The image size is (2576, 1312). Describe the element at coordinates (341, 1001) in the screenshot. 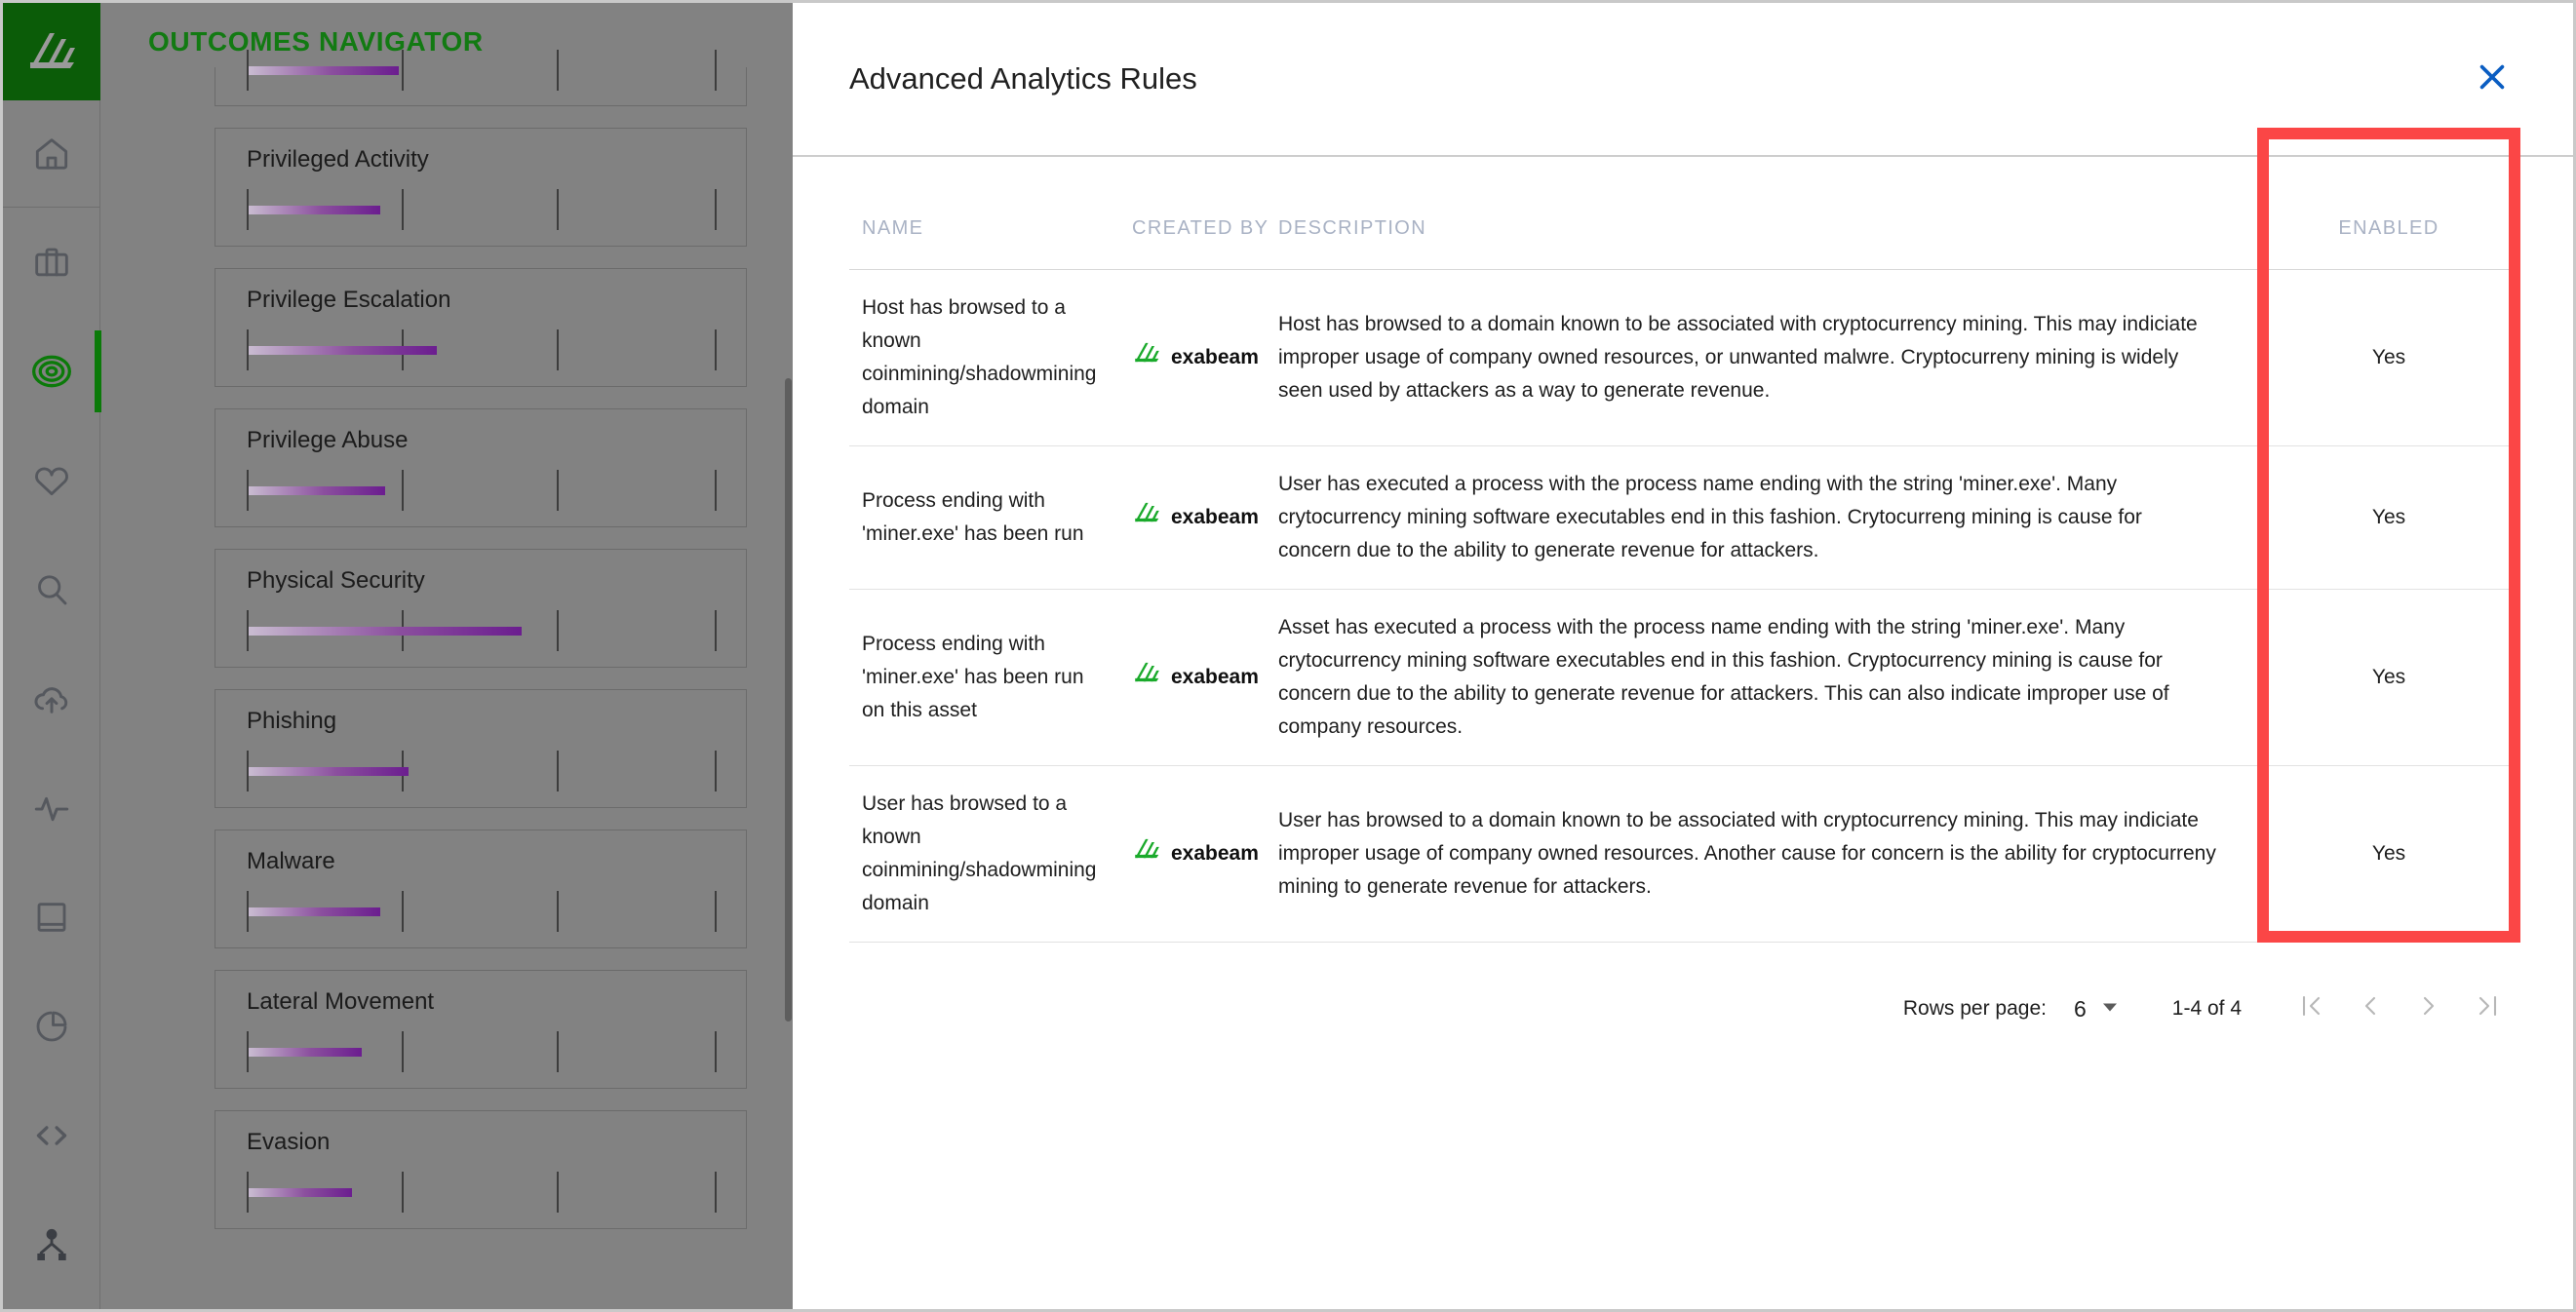

I see `outcome-card-title: Lateral Movement` at that location.